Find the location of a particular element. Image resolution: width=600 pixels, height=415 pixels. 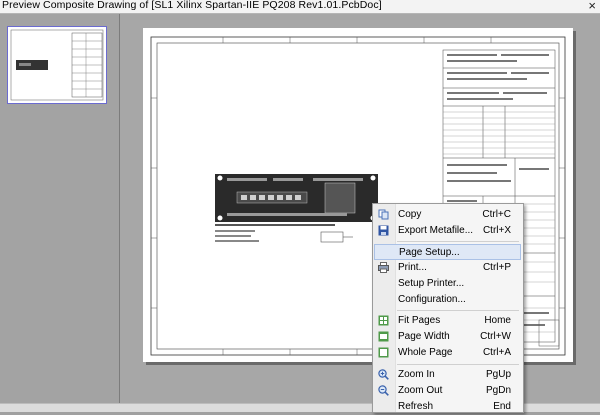

menu-item-zoom-in: Zoom In PgUp is located at coordinates (447, 375).